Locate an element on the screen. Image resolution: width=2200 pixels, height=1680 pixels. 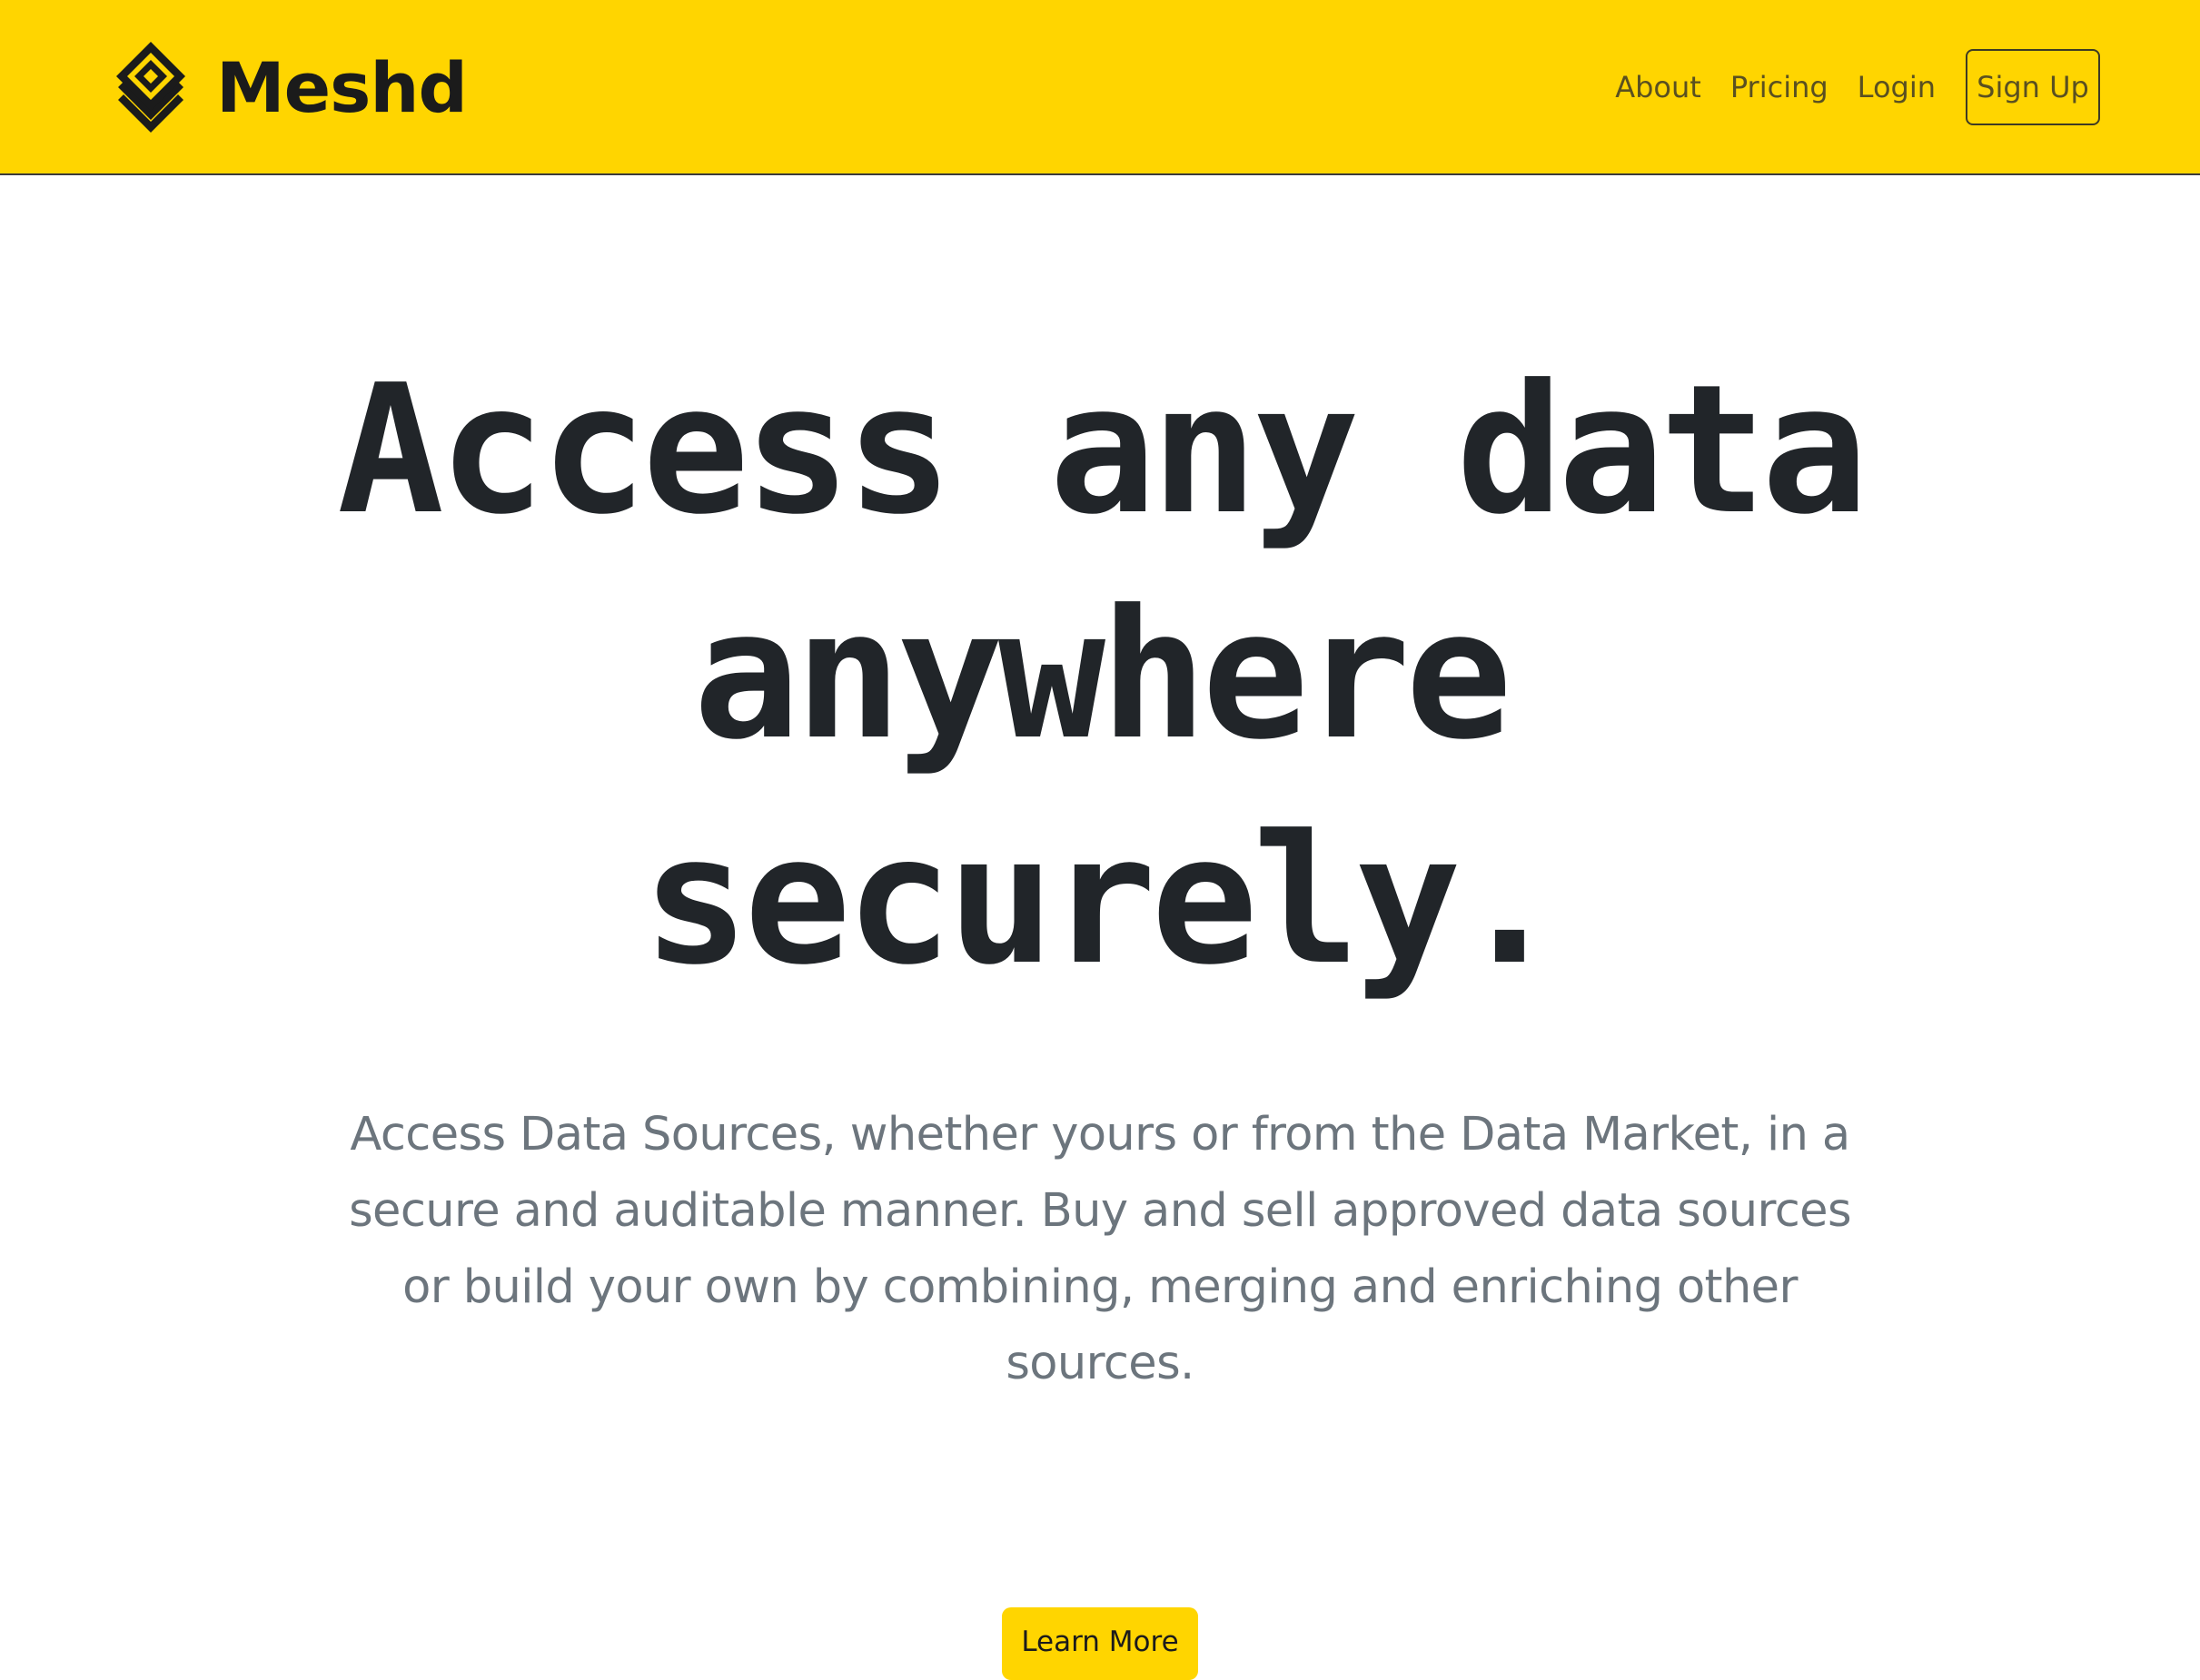
nav-link-login: Login is located at coordinates (1897, 88).